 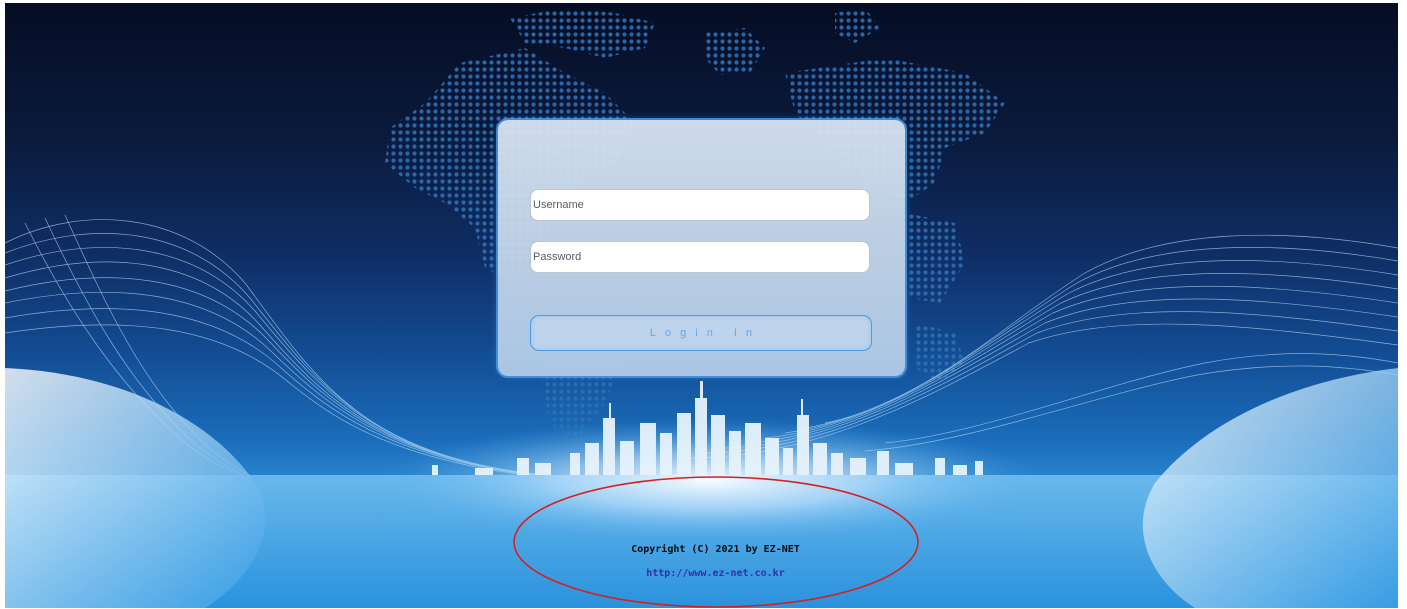 I want to click on password-input, so click(x=700, y=257).